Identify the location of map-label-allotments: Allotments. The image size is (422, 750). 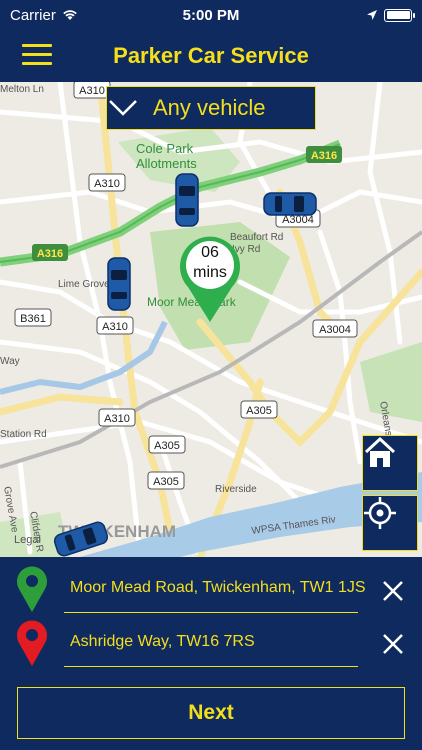
(166, 163).